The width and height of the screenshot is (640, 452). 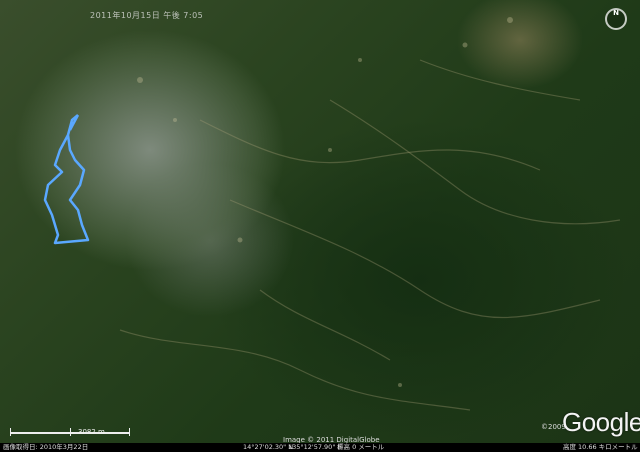 What do you see at coordinates (66, 179) in the screenshot?
I see `gps-track` at bounding box center [66, 179].